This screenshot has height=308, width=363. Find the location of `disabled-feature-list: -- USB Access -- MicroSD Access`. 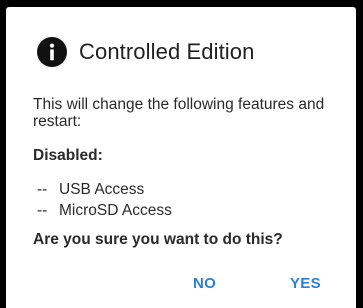

disabled-feature-list: -- USB Access -- MicroSD Access is located at coordinates (104, 200).